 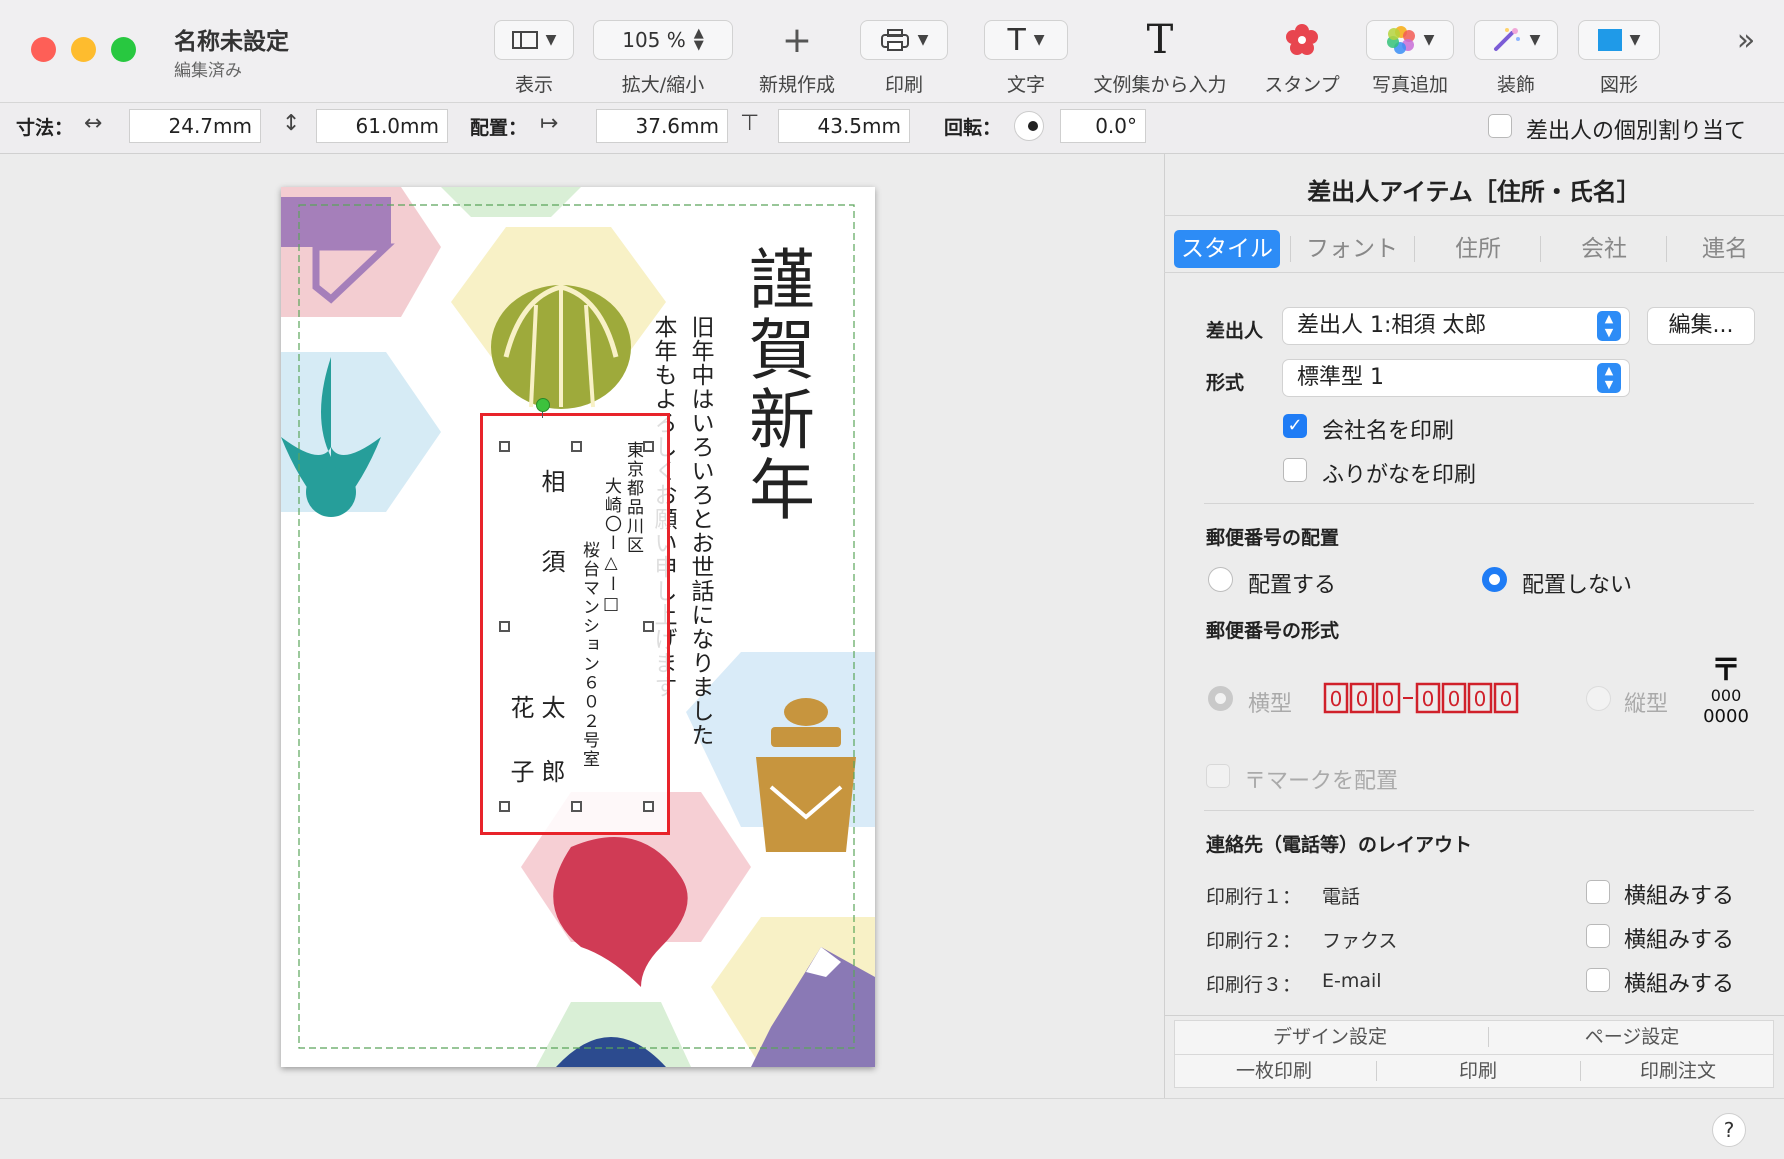 What do you see at coordinates (844, 126) in the screenshot?
I see `pos-y-field: 43.5mm` at bounding box center [844, 126].